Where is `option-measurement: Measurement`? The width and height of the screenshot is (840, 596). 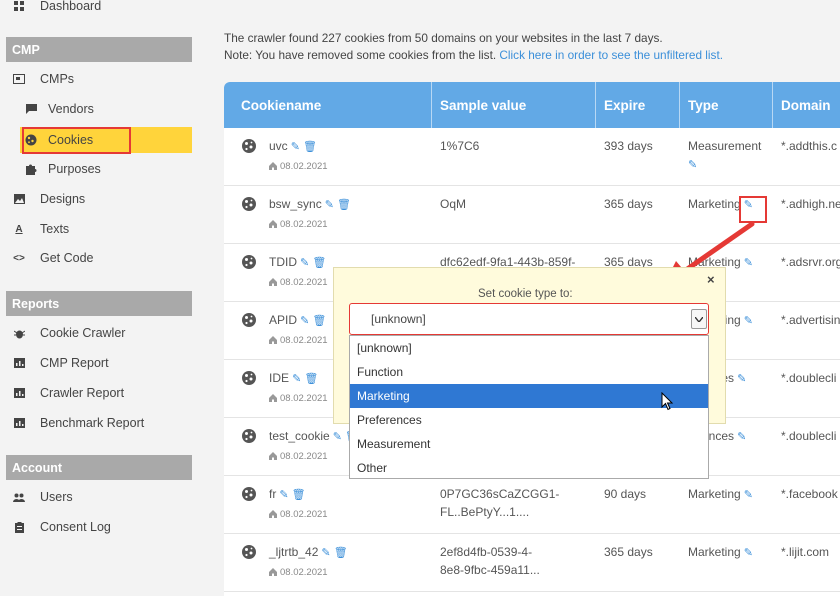
option-measurement: Measurement is located at coordinates (529, 444).